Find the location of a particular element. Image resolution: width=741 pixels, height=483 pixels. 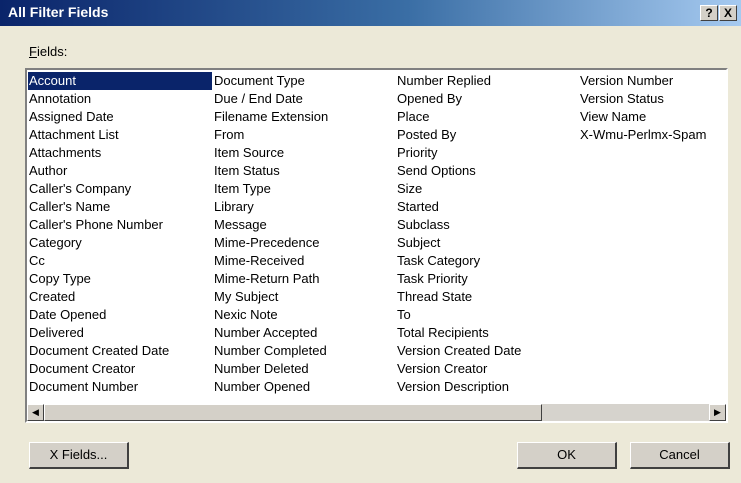

list-item: My Subject is located at coordinates (270, 297).